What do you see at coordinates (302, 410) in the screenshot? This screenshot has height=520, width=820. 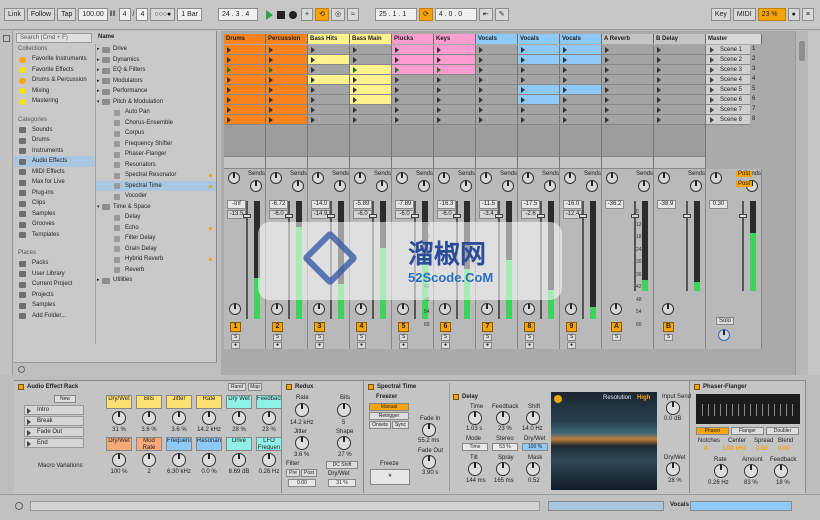 I see `redux-rate-knob` at bounding box center [302, 410].